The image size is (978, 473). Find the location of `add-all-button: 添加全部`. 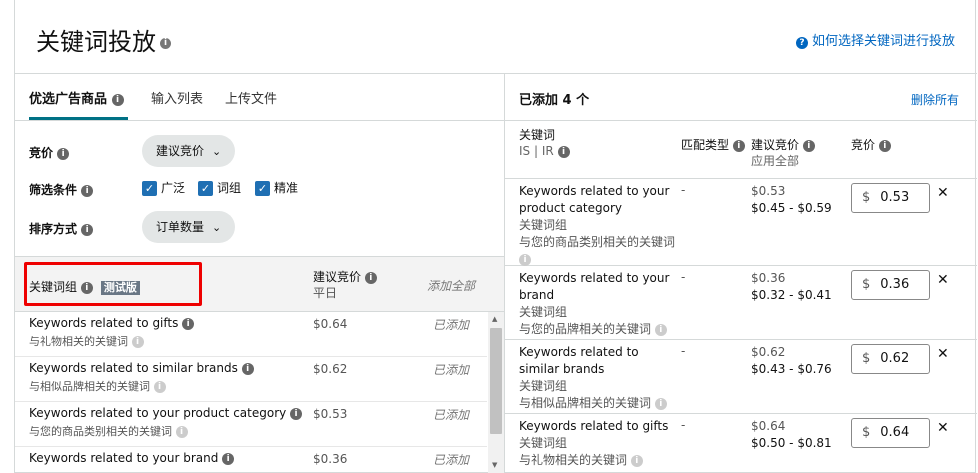

add-all-button: 添加全部 is located at coordinates (451, 285).